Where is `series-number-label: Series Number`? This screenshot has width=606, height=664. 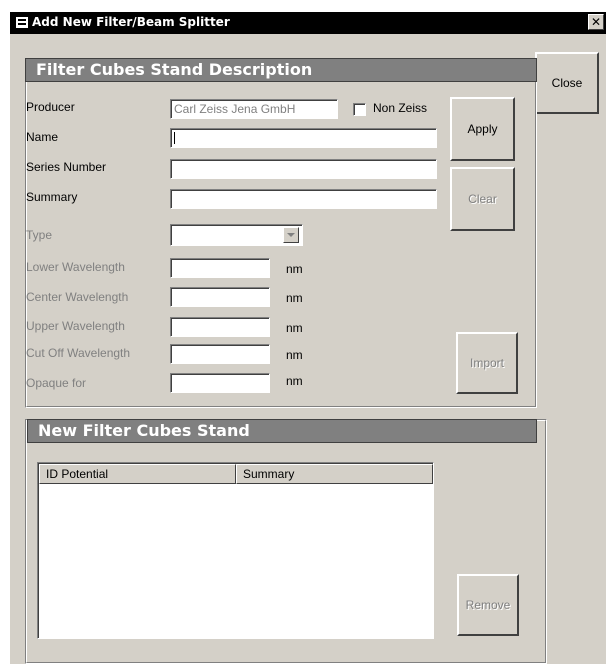 series-number-label: Series Number is located at coordinates (66, 167).